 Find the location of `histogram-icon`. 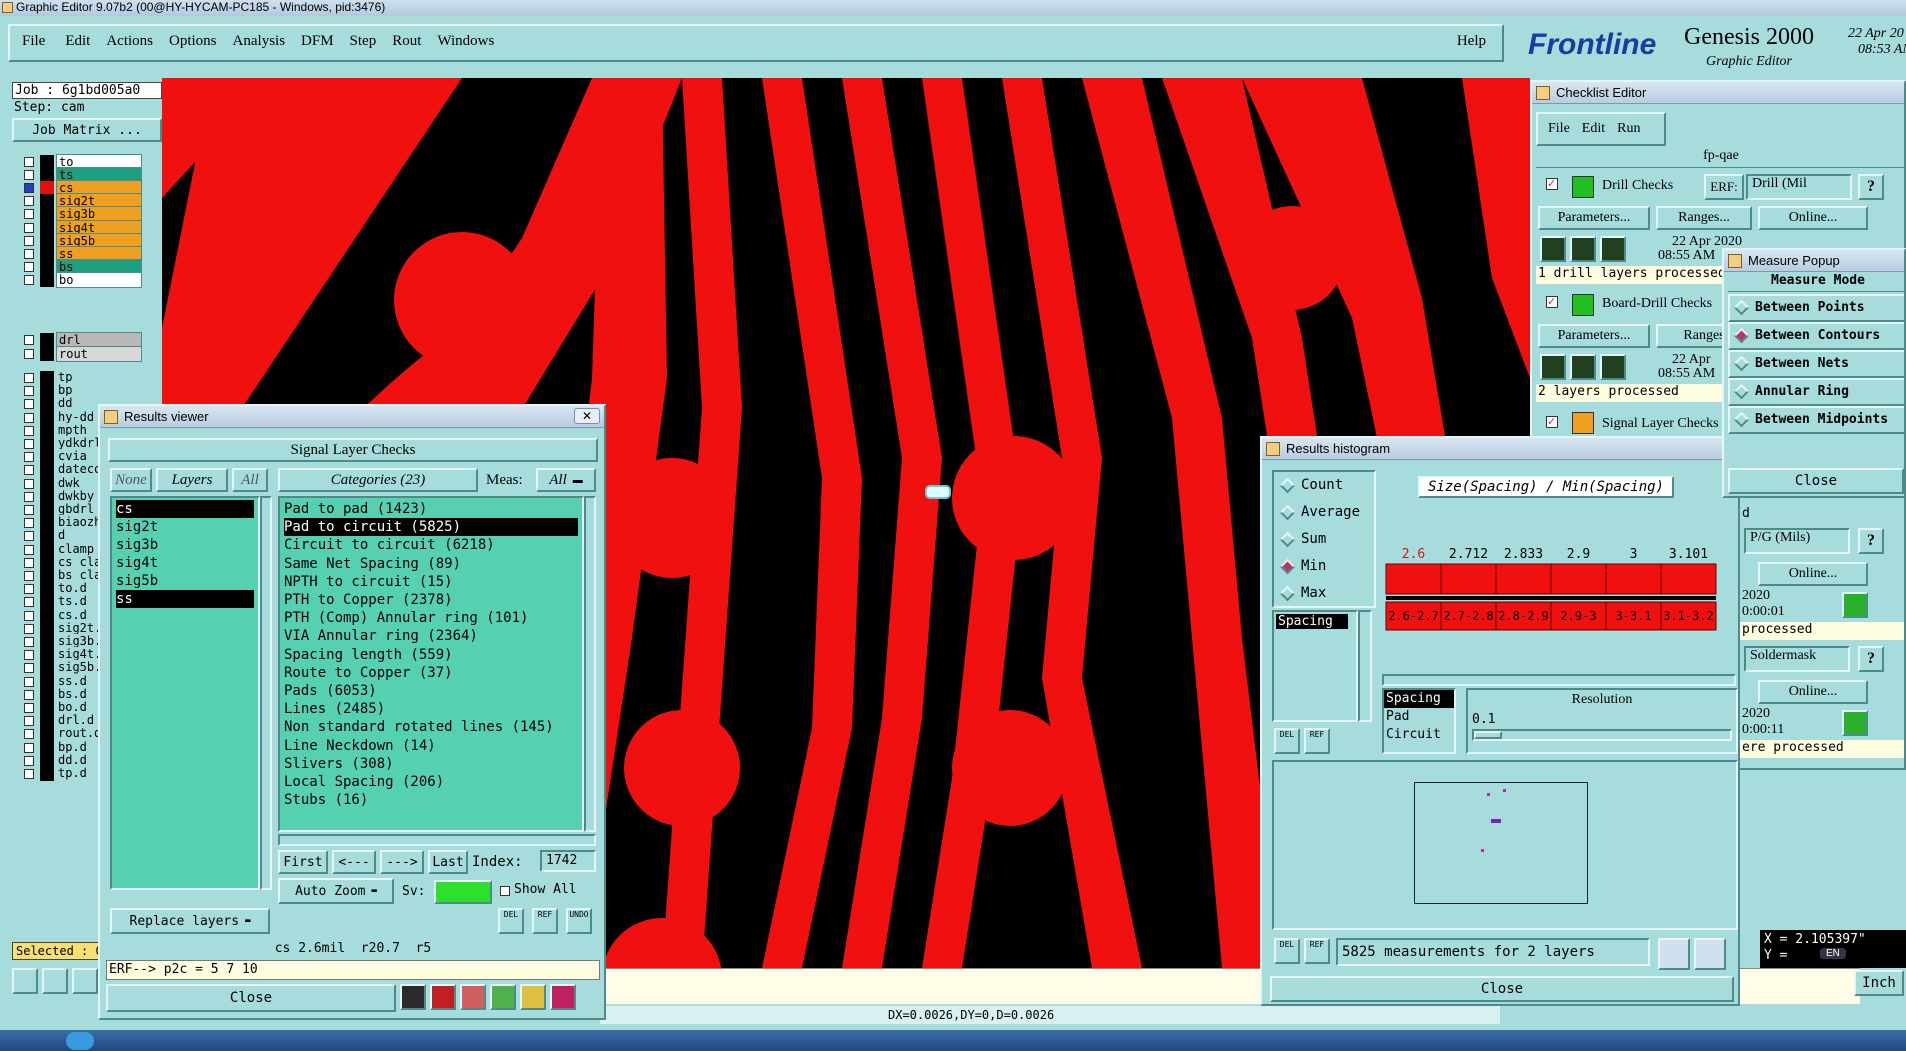

histogram-icon is located at coordinates (563, 997).